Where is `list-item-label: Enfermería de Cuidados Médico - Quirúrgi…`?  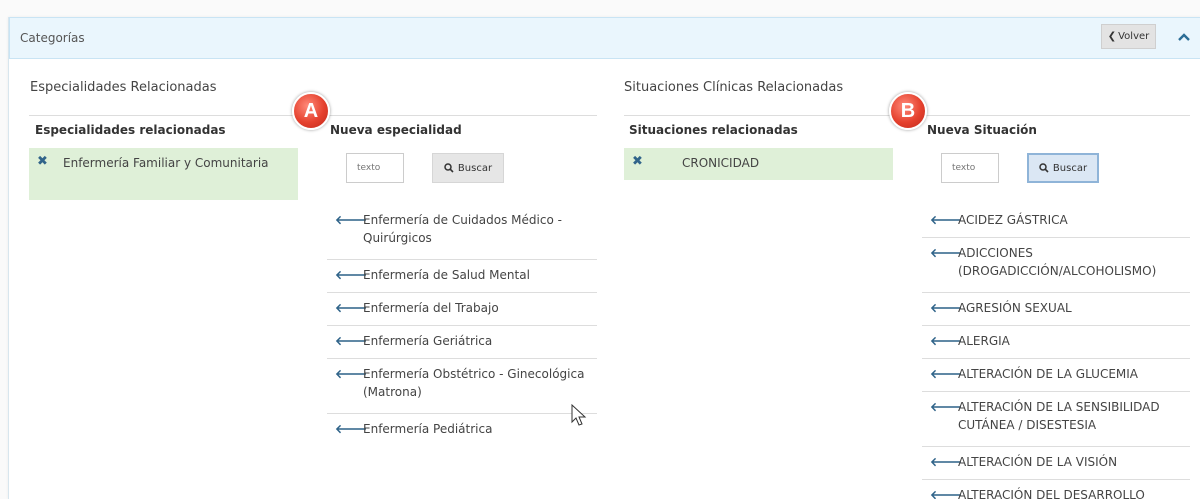
list-item-label: Enfermería de Cuidados Médico - Quirúrgi… is located at coordinates (462, 229).